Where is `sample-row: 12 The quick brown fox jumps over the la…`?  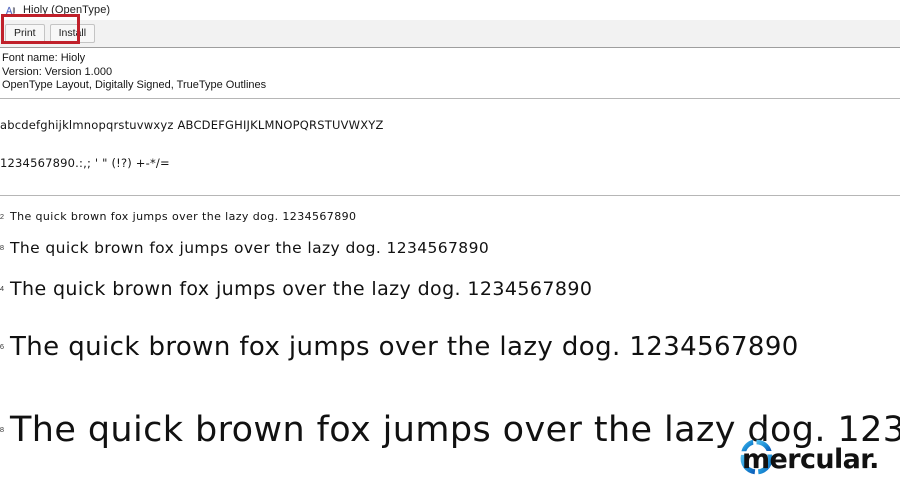 sample-row: 12 The quick brown fox jumps over the la… is located at coordinates (450, 217).